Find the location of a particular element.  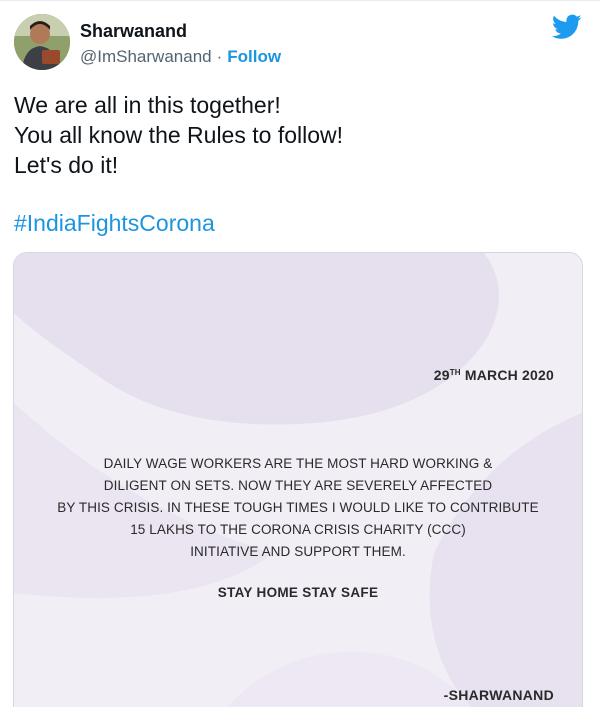

follow-button: Follow is located at coordinates (254, 56).